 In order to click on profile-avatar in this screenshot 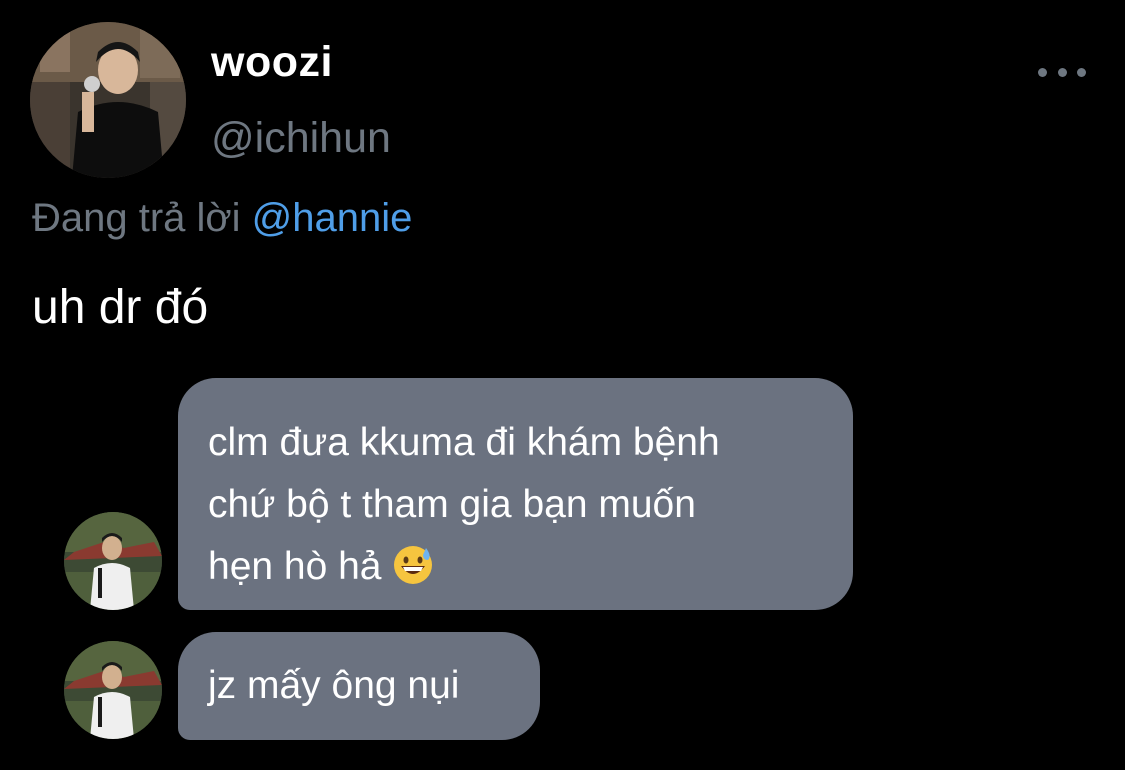, I will do `click(108, 100)`.